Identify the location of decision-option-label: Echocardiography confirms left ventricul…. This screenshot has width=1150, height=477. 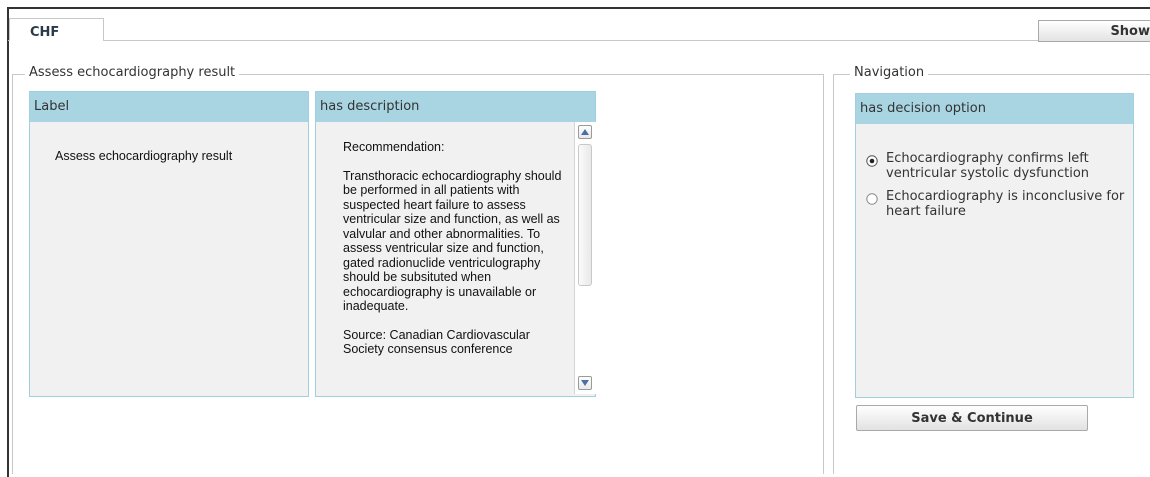
(988, 166).